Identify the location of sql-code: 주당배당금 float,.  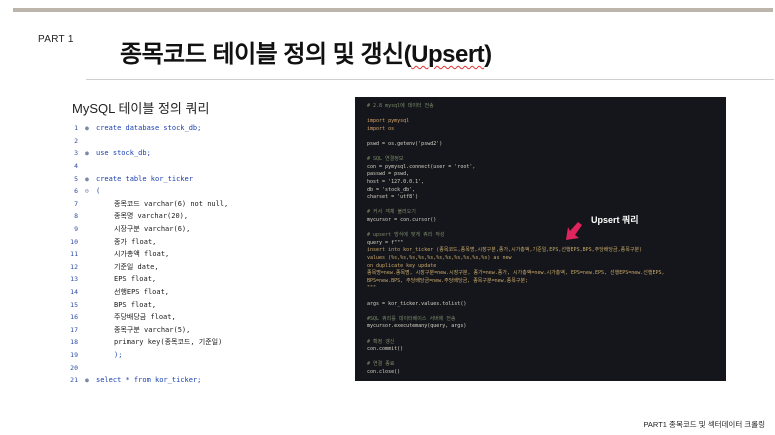
(145, 317).